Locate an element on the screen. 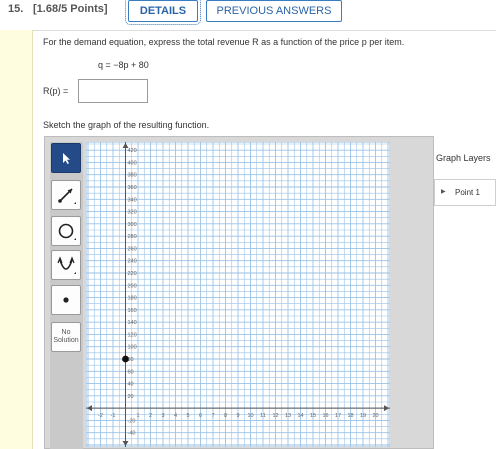 The width and height of the screenshot is (496, 449). plotted-point is located at coordinates (125, 359).